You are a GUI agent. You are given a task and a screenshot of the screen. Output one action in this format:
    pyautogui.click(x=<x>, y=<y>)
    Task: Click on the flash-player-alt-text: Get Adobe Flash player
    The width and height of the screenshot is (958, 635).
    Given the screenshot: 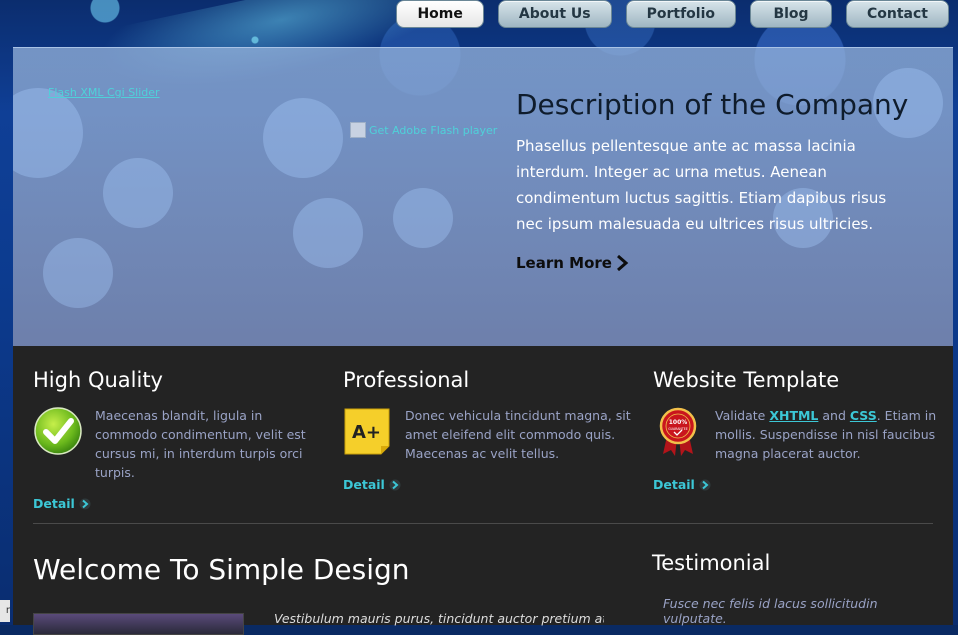 What is the action you would take?
    pyautogui.click(x=433, y=130)
    